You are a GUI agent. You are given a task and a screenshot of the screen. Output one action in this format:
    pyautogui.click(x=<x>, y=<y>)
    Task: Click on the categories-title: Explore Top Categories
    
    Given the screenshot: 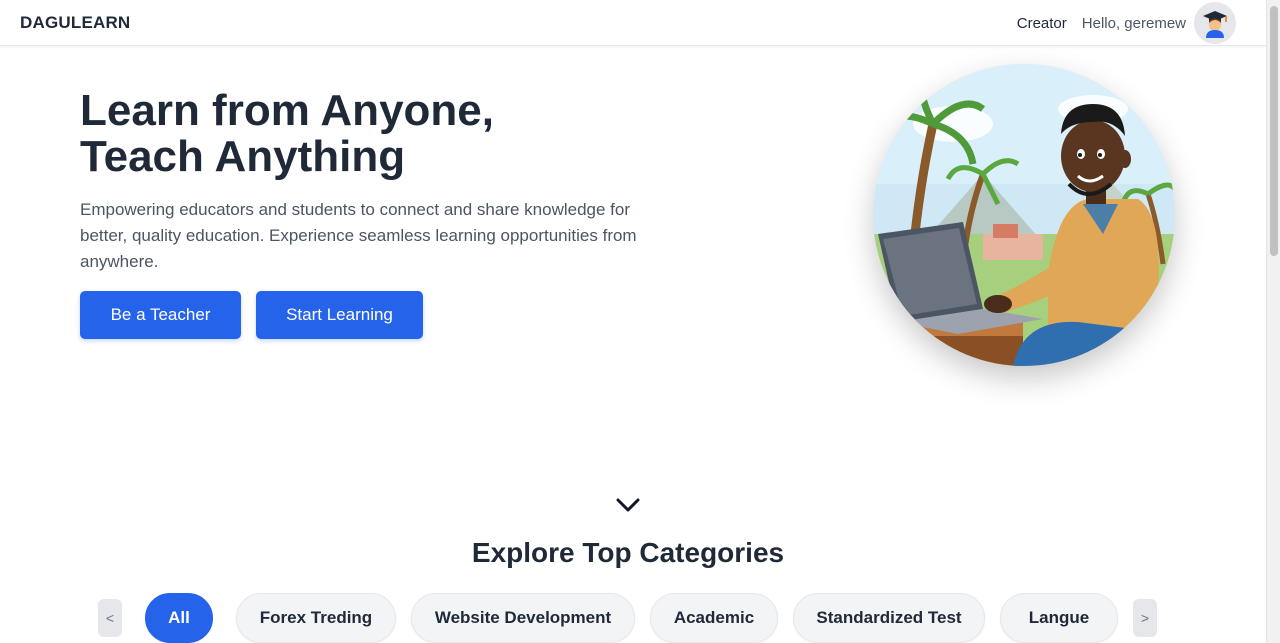 What is the action you would take?
    pyautogui.click(x=628, y=552)
    